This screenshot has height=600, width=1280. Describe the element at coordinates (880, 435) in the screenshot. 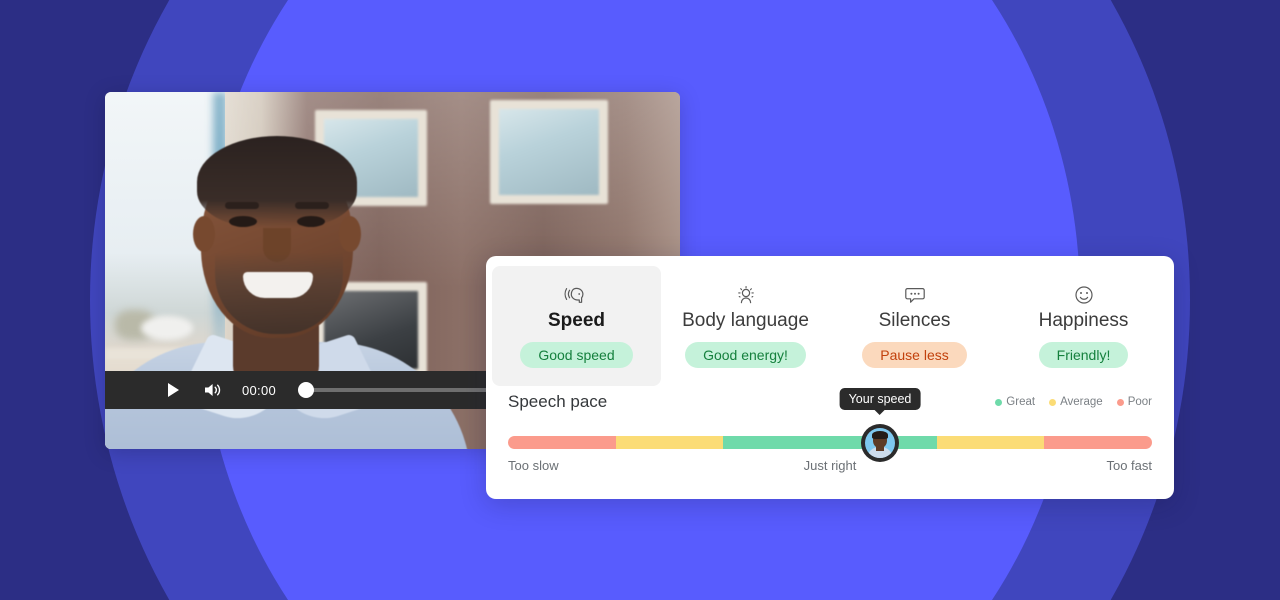

I see `avatar-hair` at that location.